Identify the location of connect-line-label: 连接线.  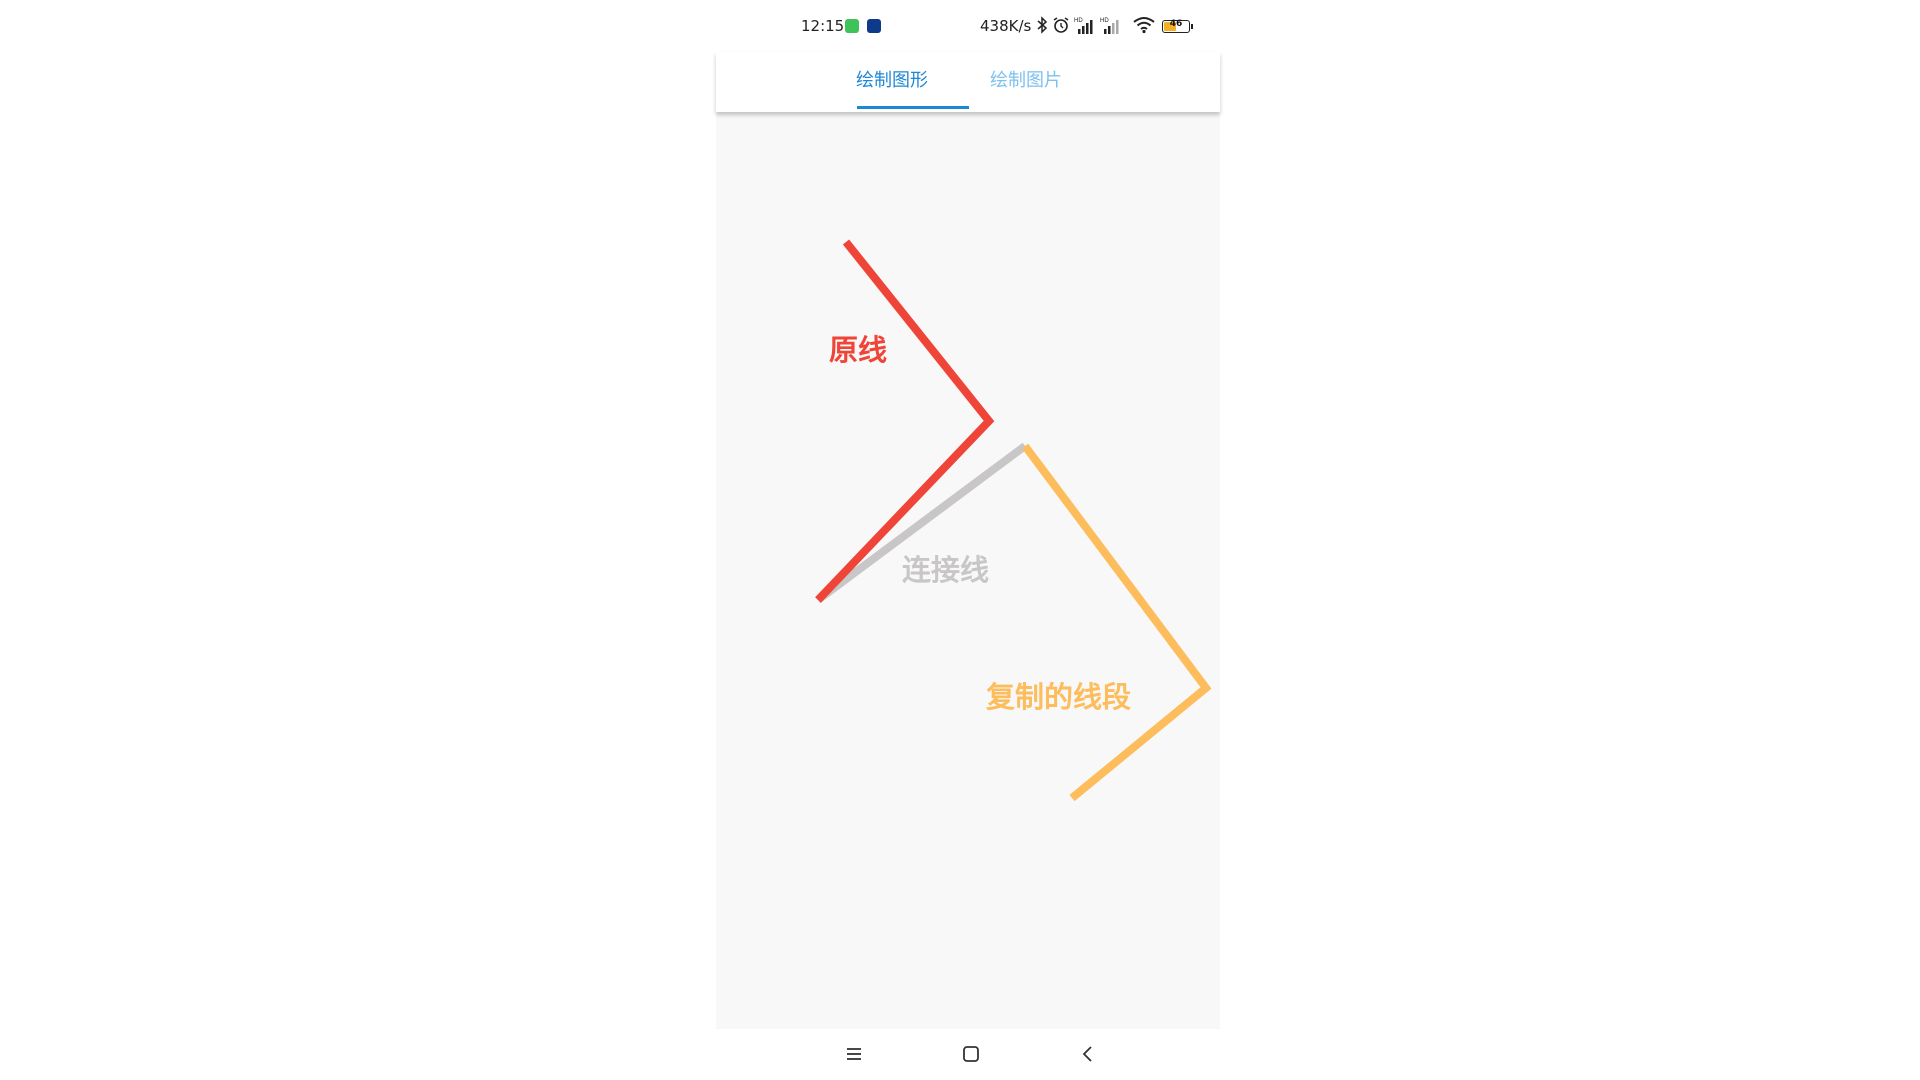
(946, 570).